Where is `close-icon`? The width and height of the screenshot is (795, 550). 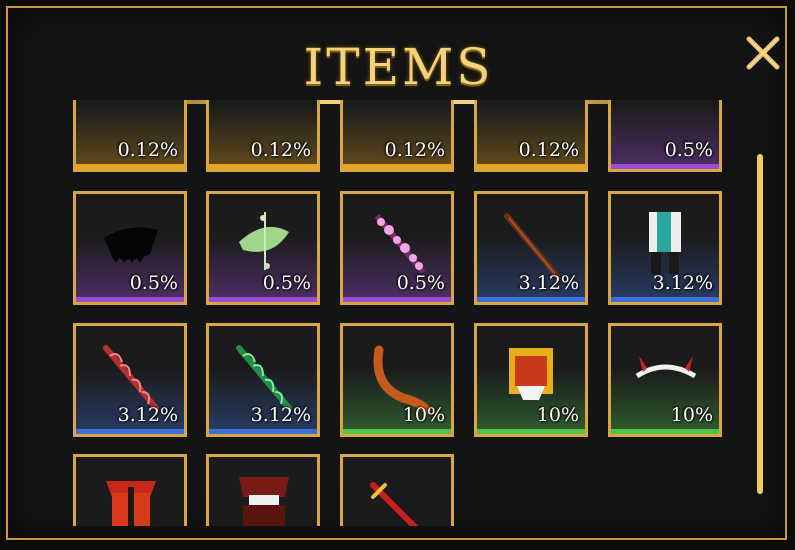
close-icon is located at coordinates (763, 53).